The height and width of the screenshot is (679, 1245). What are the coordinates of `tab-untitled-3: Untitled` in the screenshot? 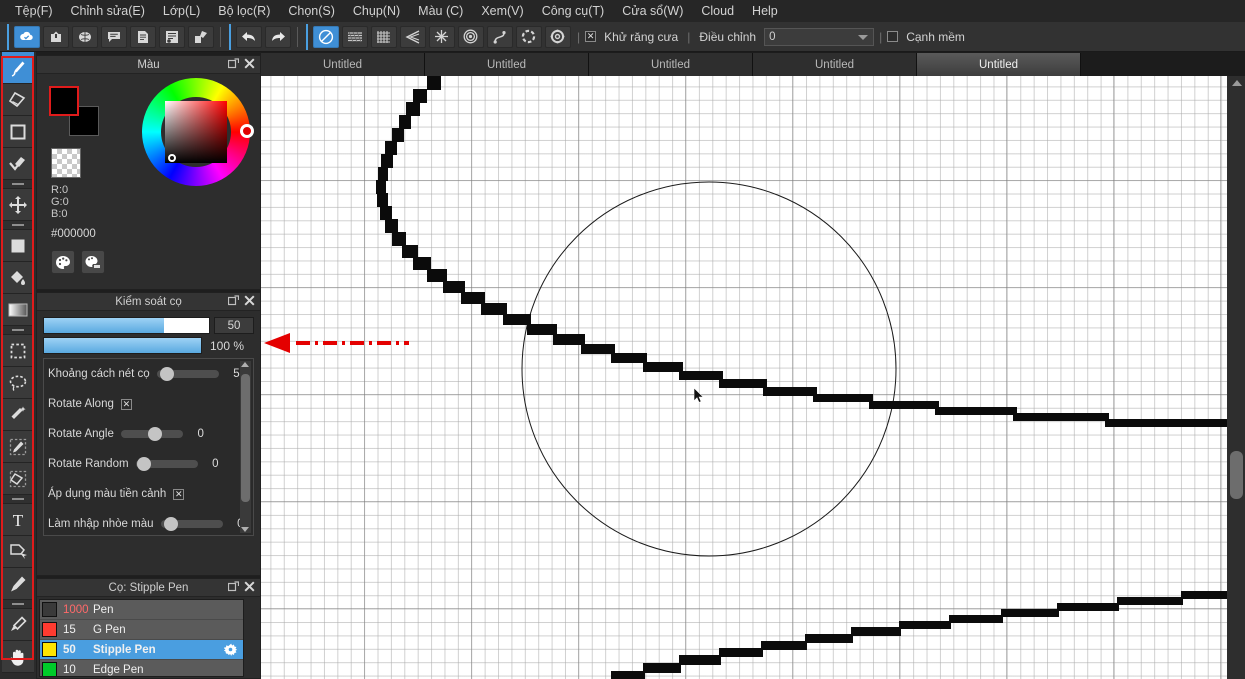 It's located at (671, 64).